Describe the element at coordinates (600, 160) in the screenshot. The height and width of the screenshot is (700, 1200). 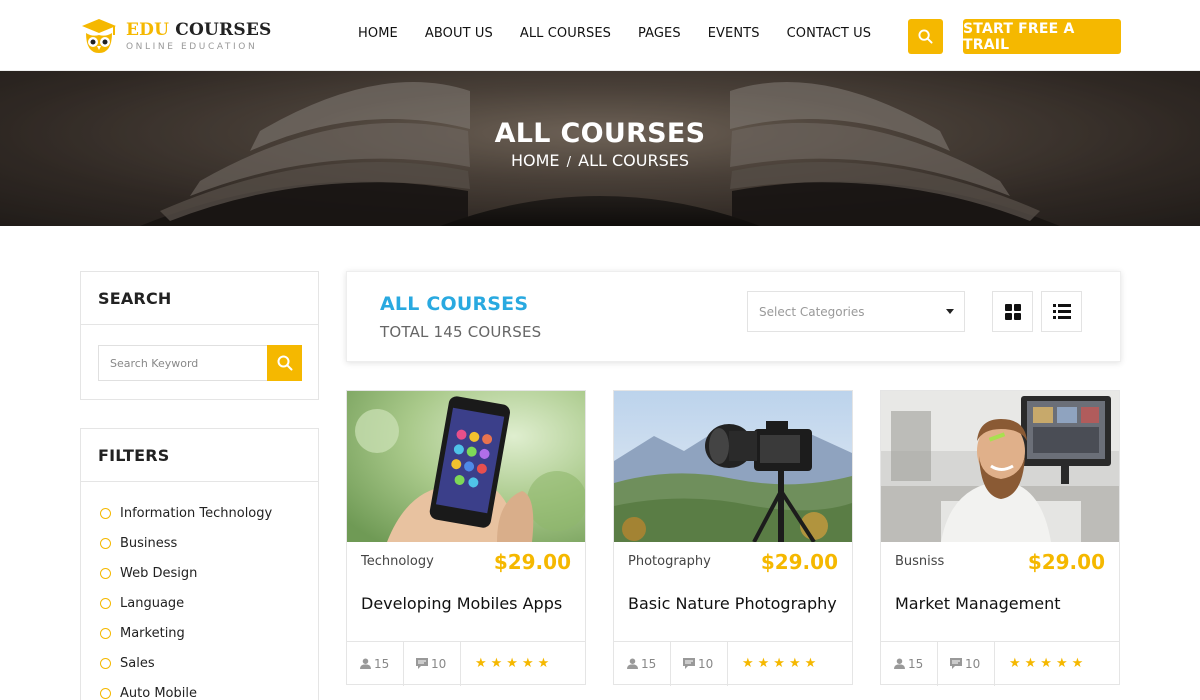
I see `breadcrumb: HOME / ALL COURSES` at that location.